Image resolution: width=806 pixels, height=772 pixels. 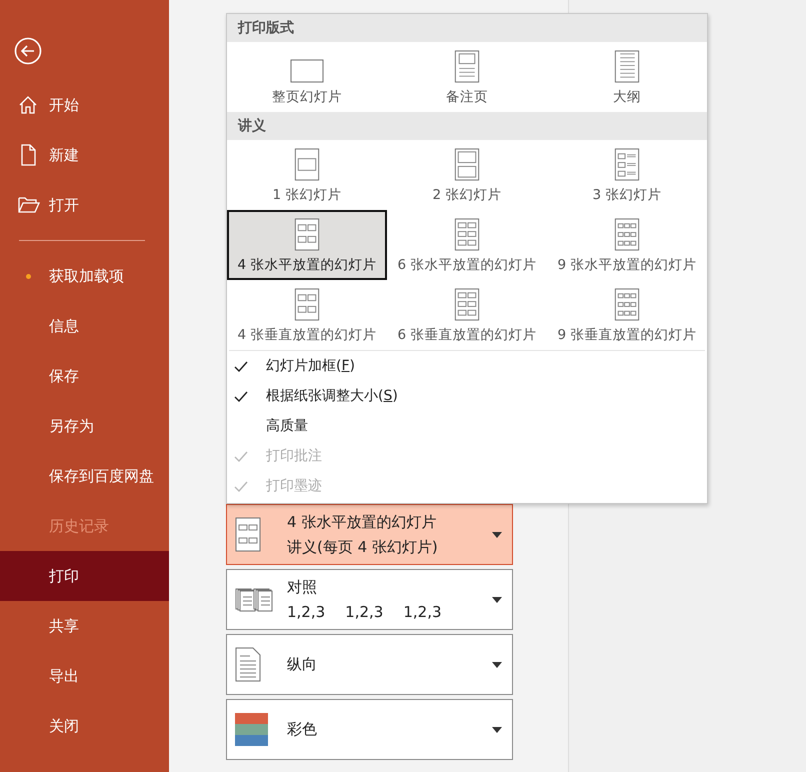 I want to click on setting-title: 纵向, so click(x=302, y=664).